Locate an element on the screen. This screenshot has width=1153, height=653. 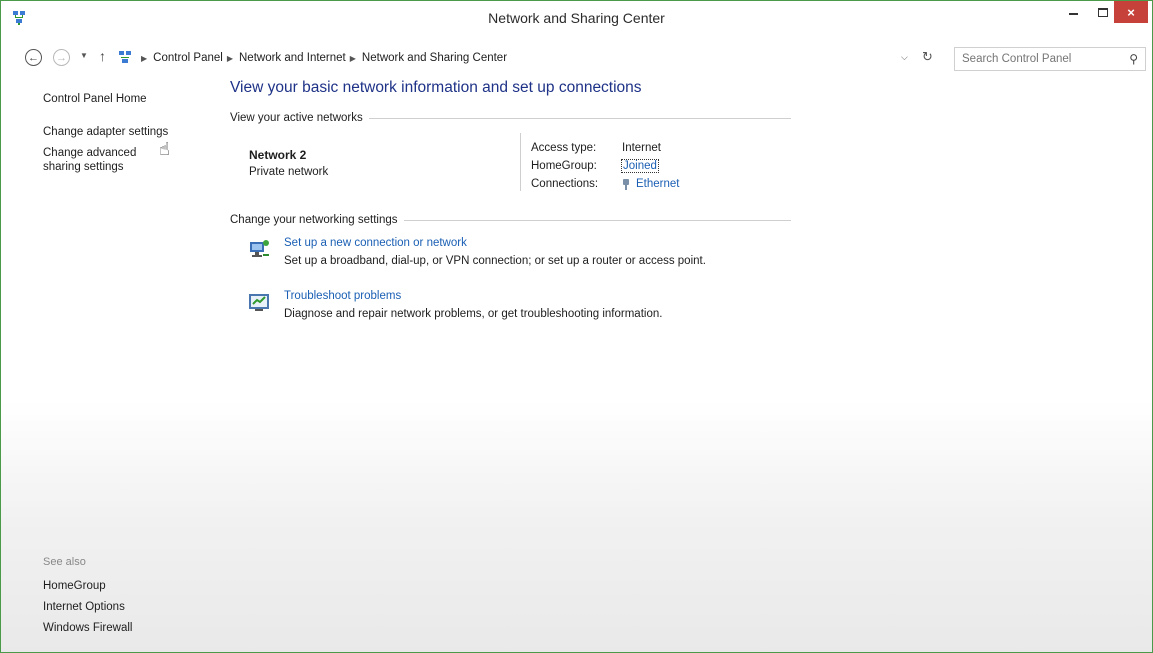
change-settings-section: Change your networking settings is located at coordinates (510, 220).